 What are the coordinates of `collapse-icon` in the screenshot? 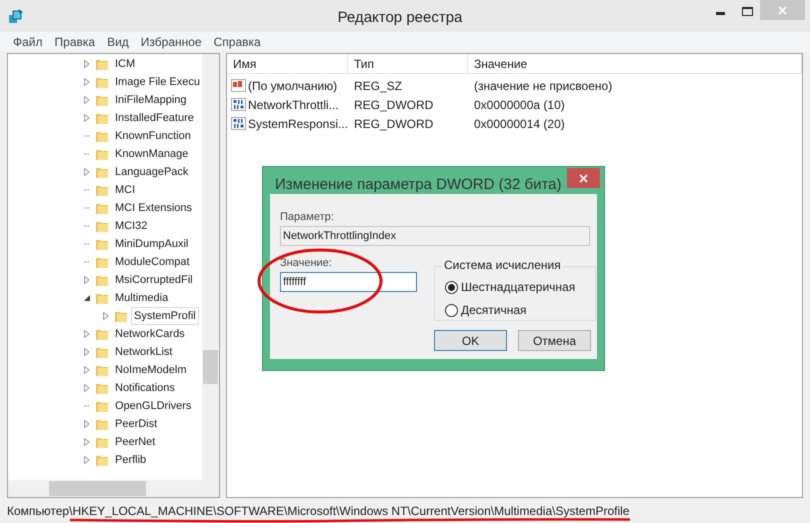 It's located at (87, 298).